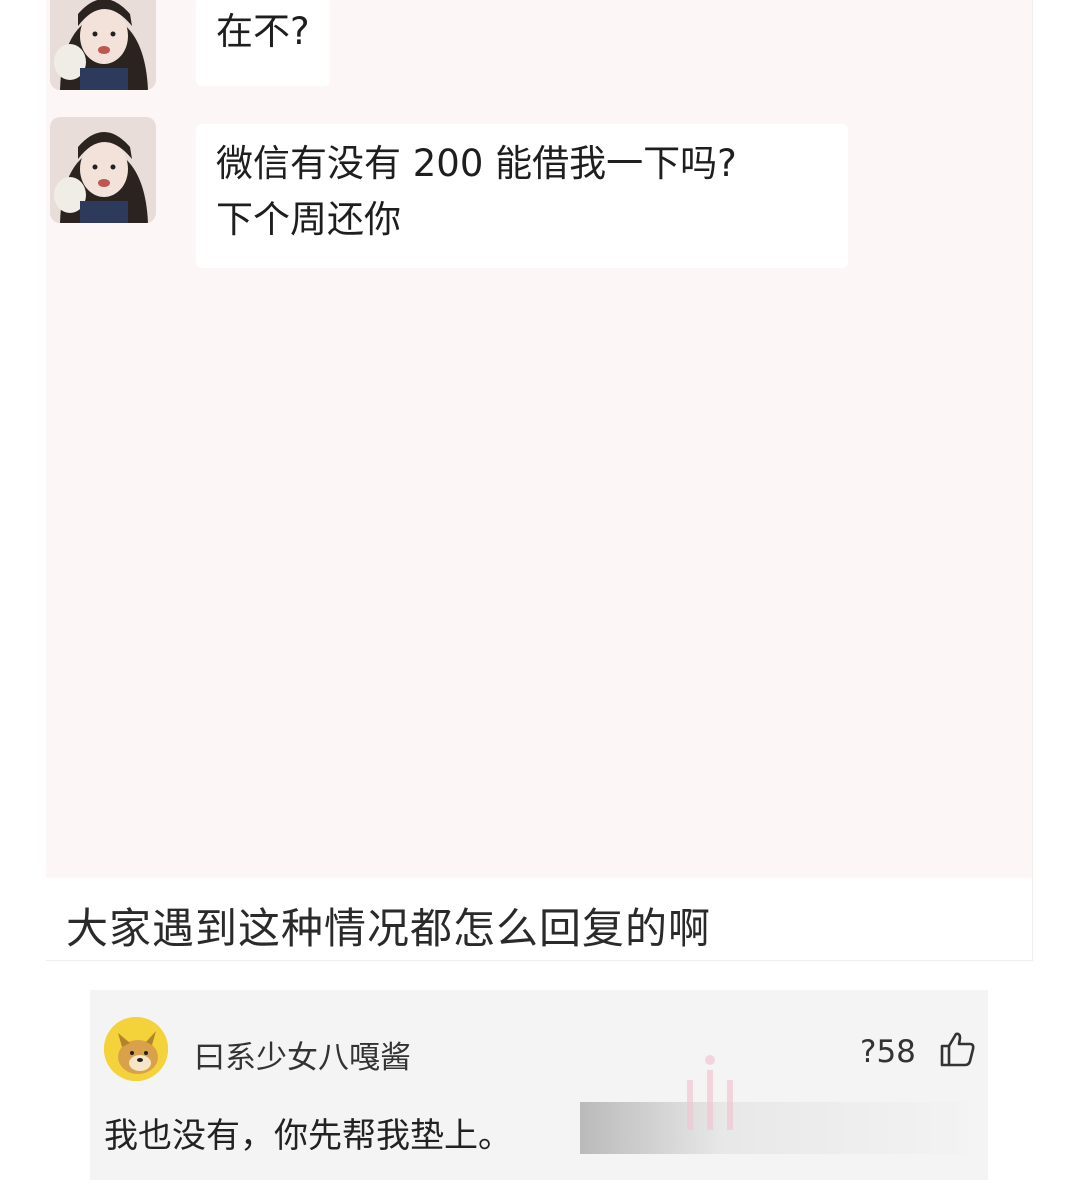 The height and width of the screenshot is (1187, 1080). What do you see at coordinates (710, 1092) in the screenshot?
I see `watermark-icon` at bounding box center [710, 1092].